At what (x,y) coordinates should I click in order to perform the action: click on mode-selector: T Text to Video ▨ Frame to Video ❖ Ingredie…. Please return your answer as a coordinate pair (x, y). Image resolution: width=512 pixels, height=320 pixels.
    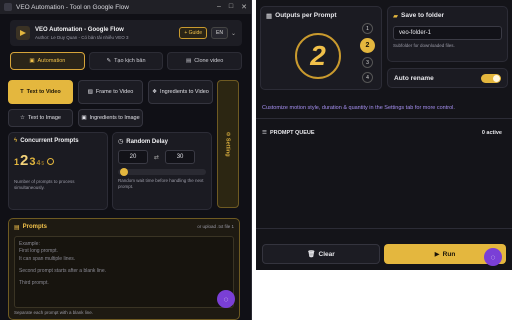
    Looking at the image, I should click on (110, 104).